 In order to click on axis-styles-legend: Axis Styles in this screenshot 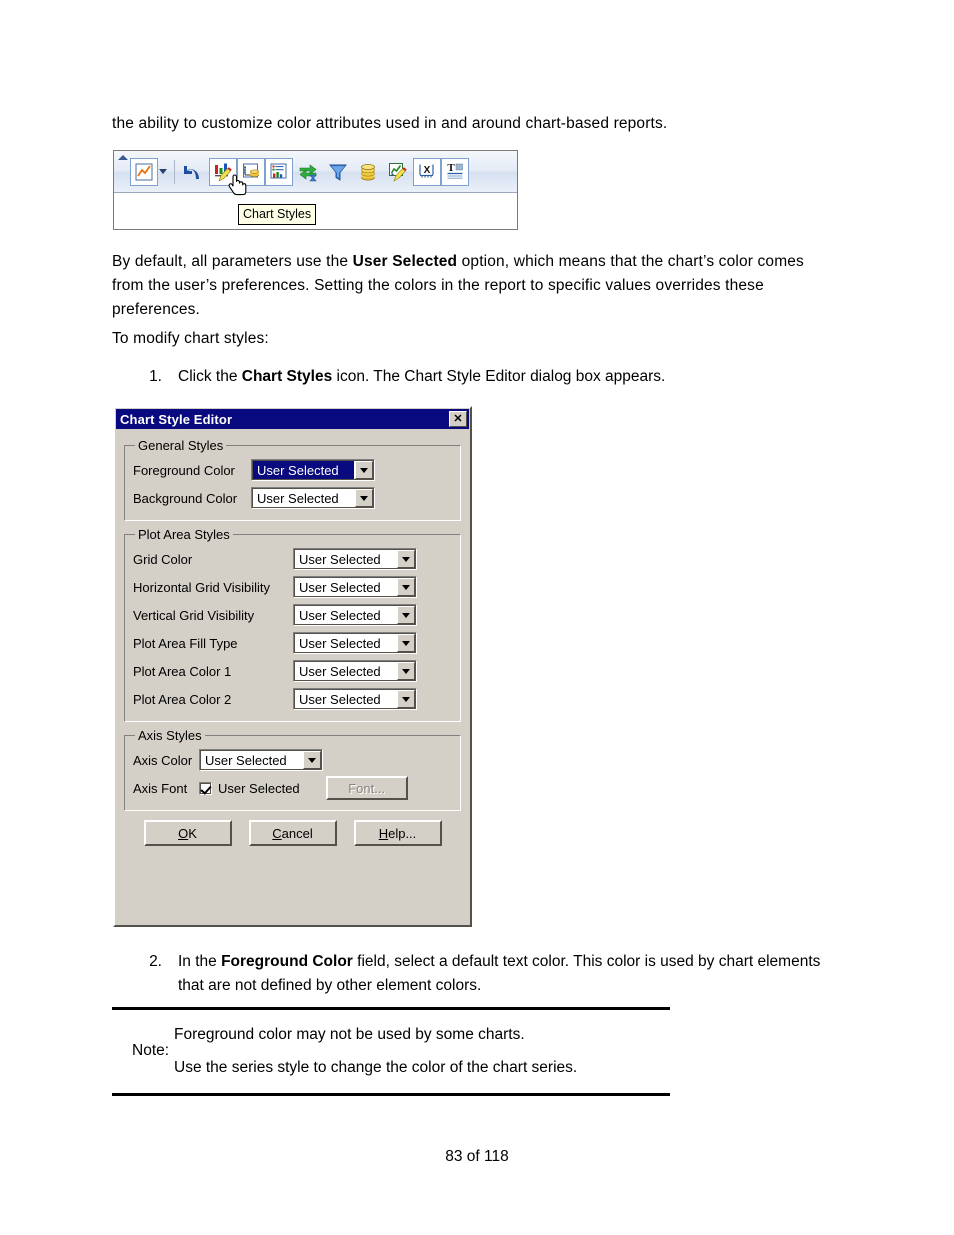, I will do `click(170, 735)`.